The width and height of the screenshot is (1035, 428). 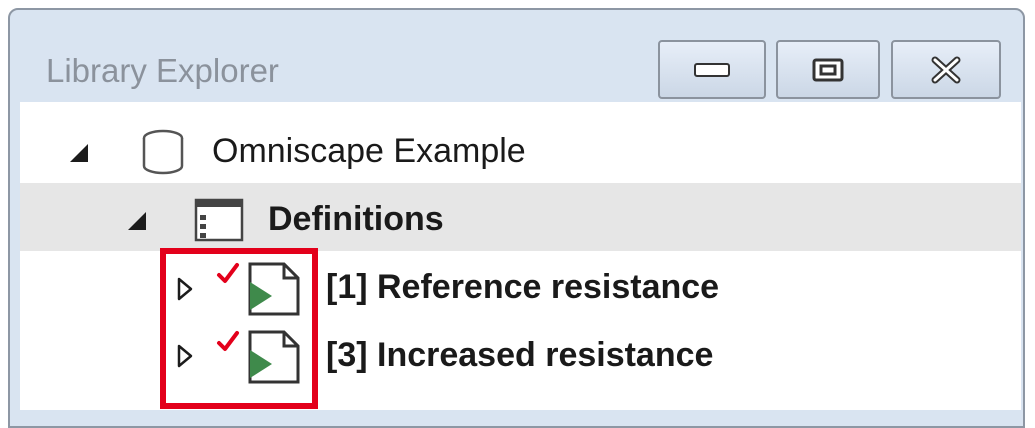 I want to click on close-icon, so click(x=946, y=70).